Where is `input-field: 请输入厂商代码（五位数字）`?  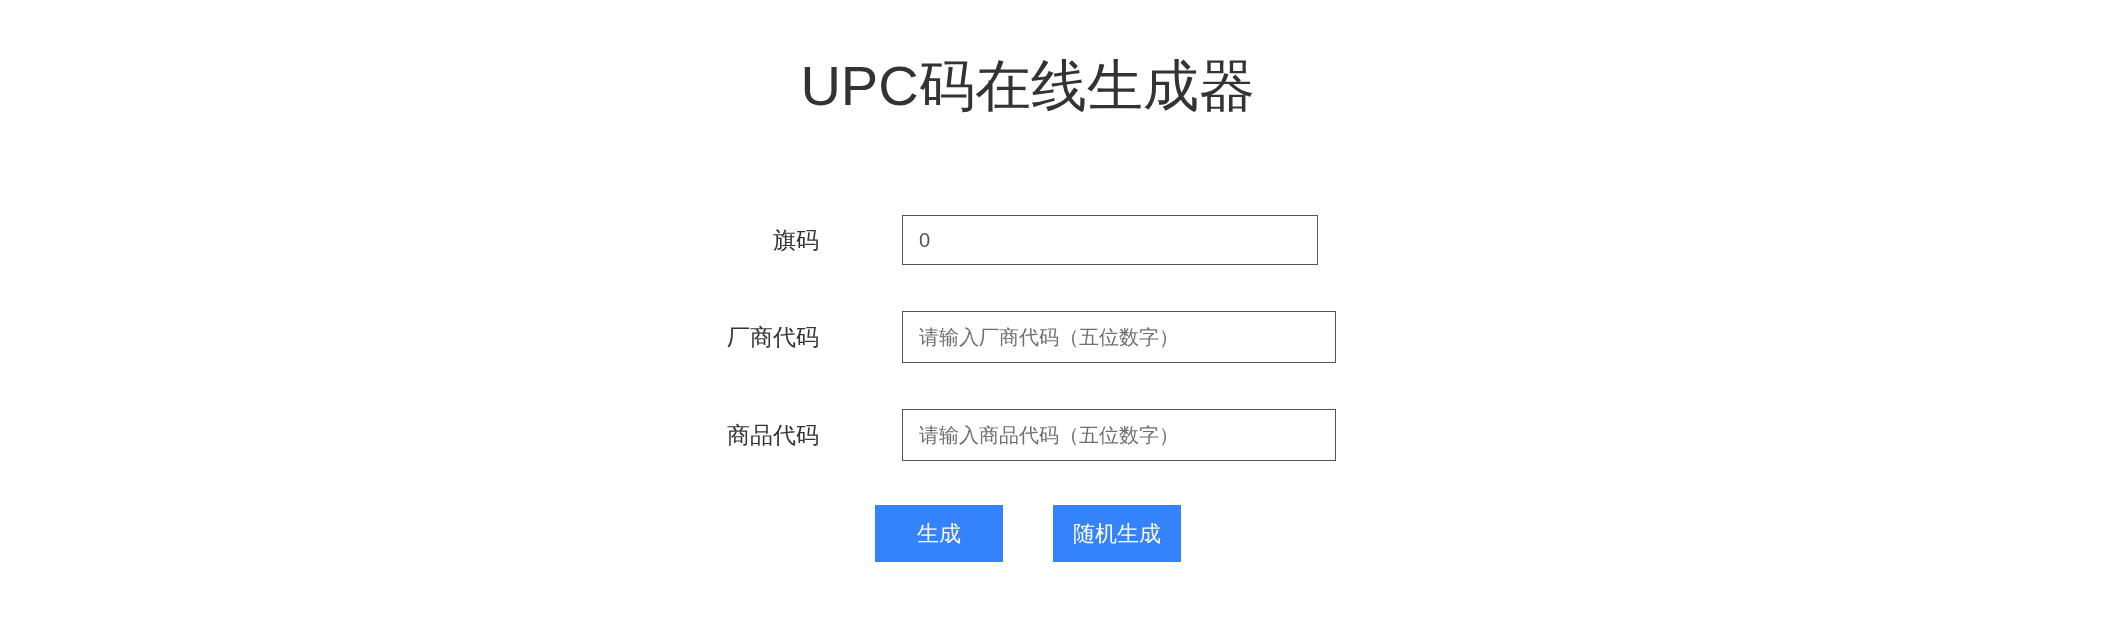 input-field: 请输入厂商代码（五位数字） is located at coordinates (1119, 337).